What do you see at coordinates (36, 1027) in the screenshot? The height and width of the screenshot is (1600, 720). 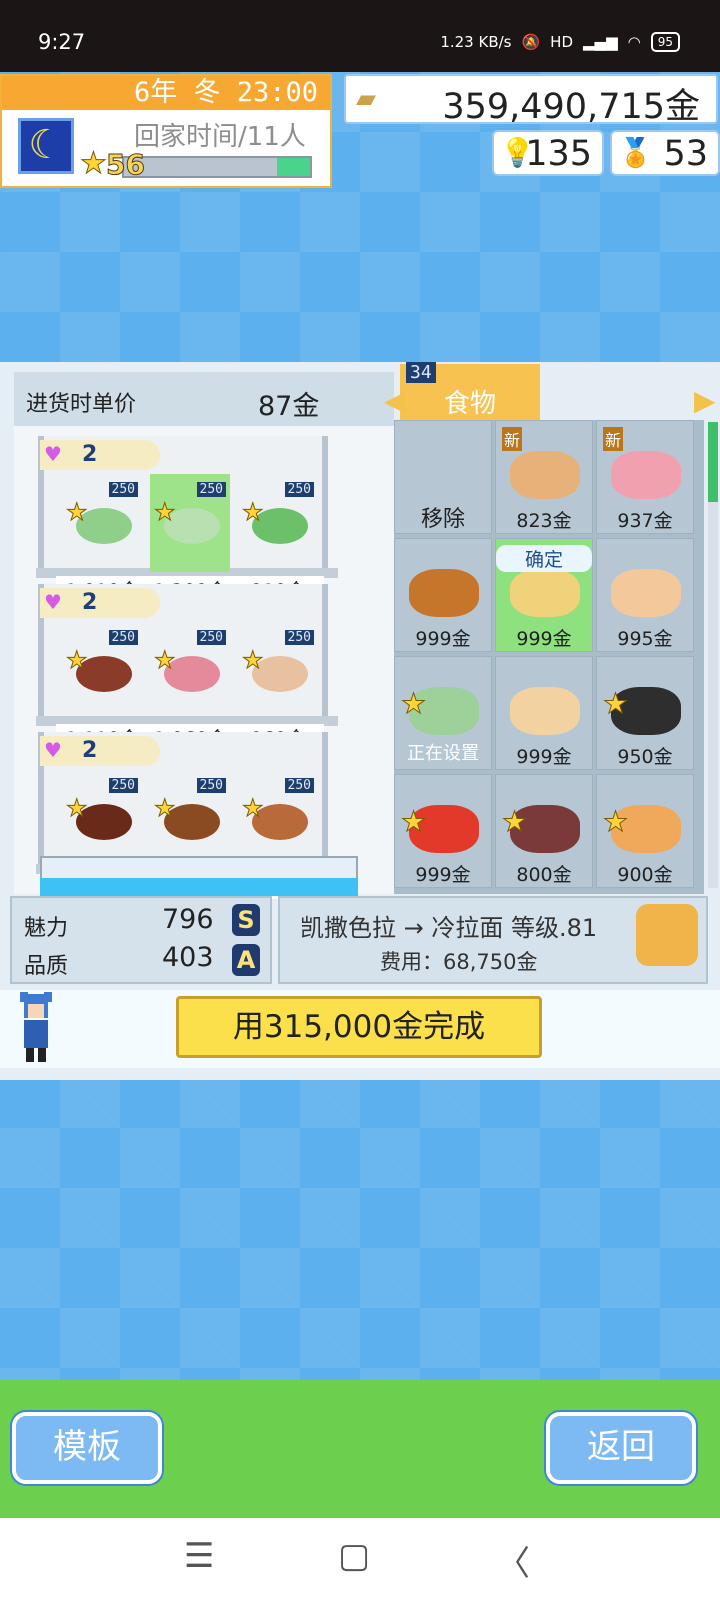 I see `assistant-character-icon` at bounding box center [36, 1027].